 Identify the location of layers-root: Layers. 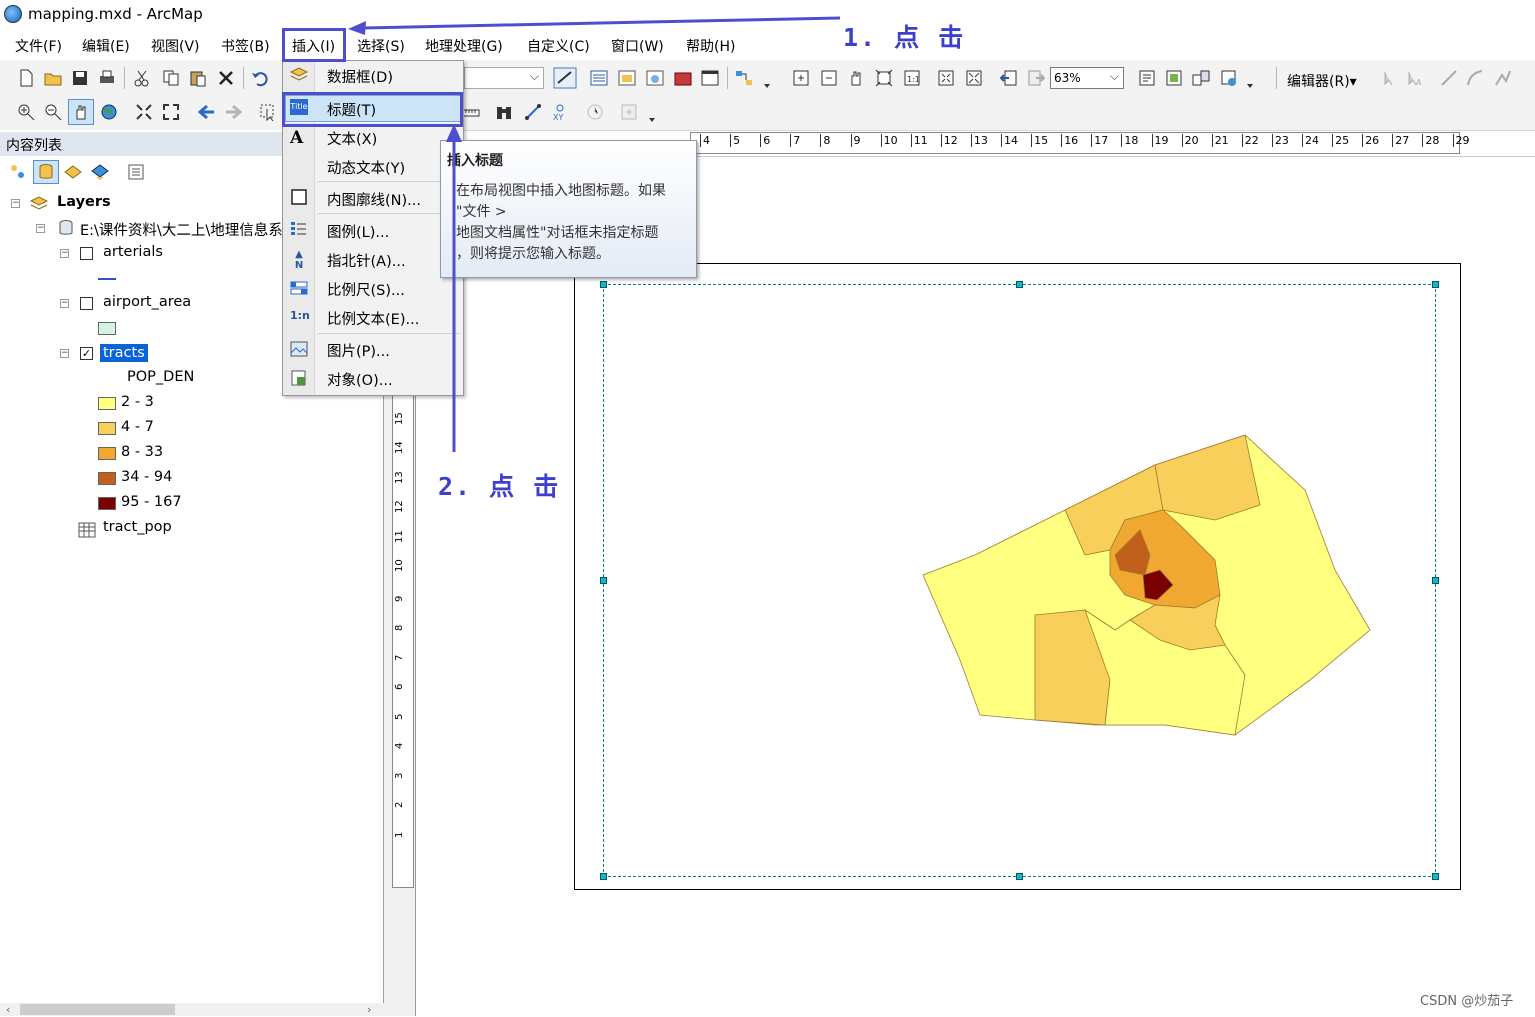
(84, 202).